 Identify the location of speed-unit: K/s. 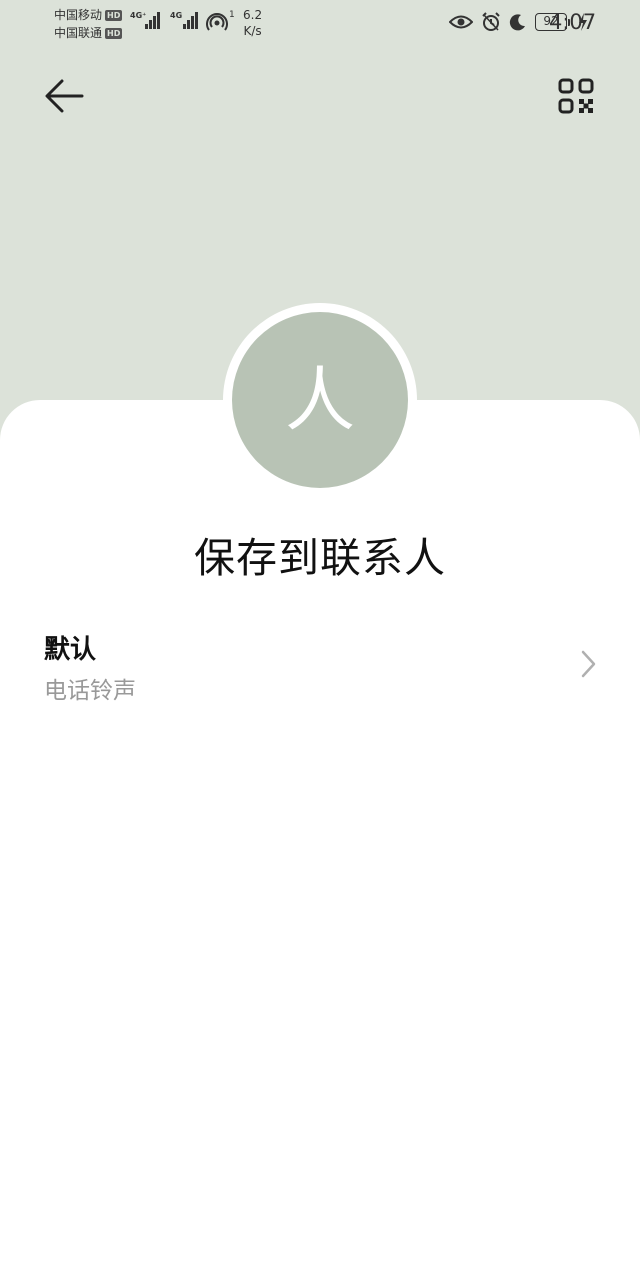
(252, 31).